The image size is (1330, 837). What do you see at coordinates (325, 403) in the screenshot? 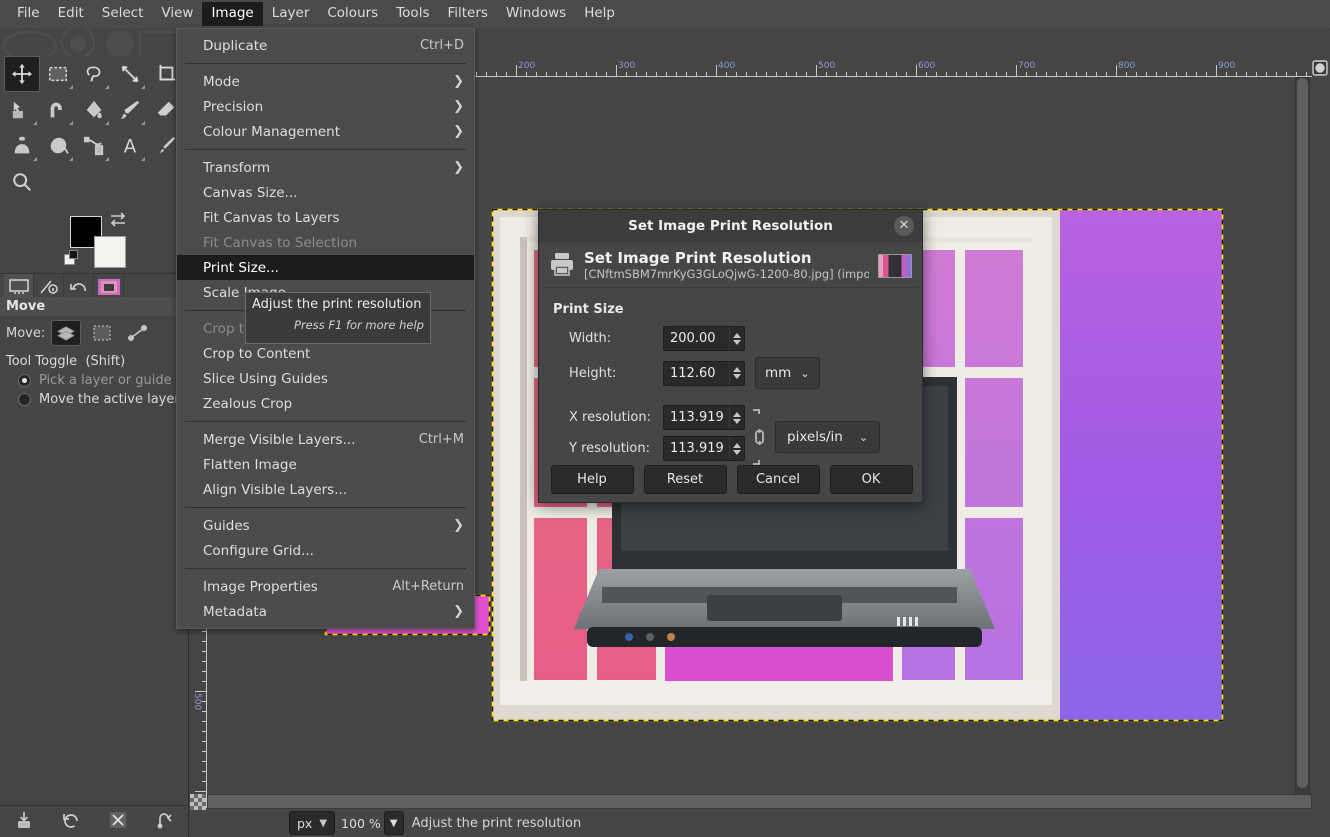
I see `menu-item-zealous-crop: Zealous Crop` at bounding box center [325, 403].